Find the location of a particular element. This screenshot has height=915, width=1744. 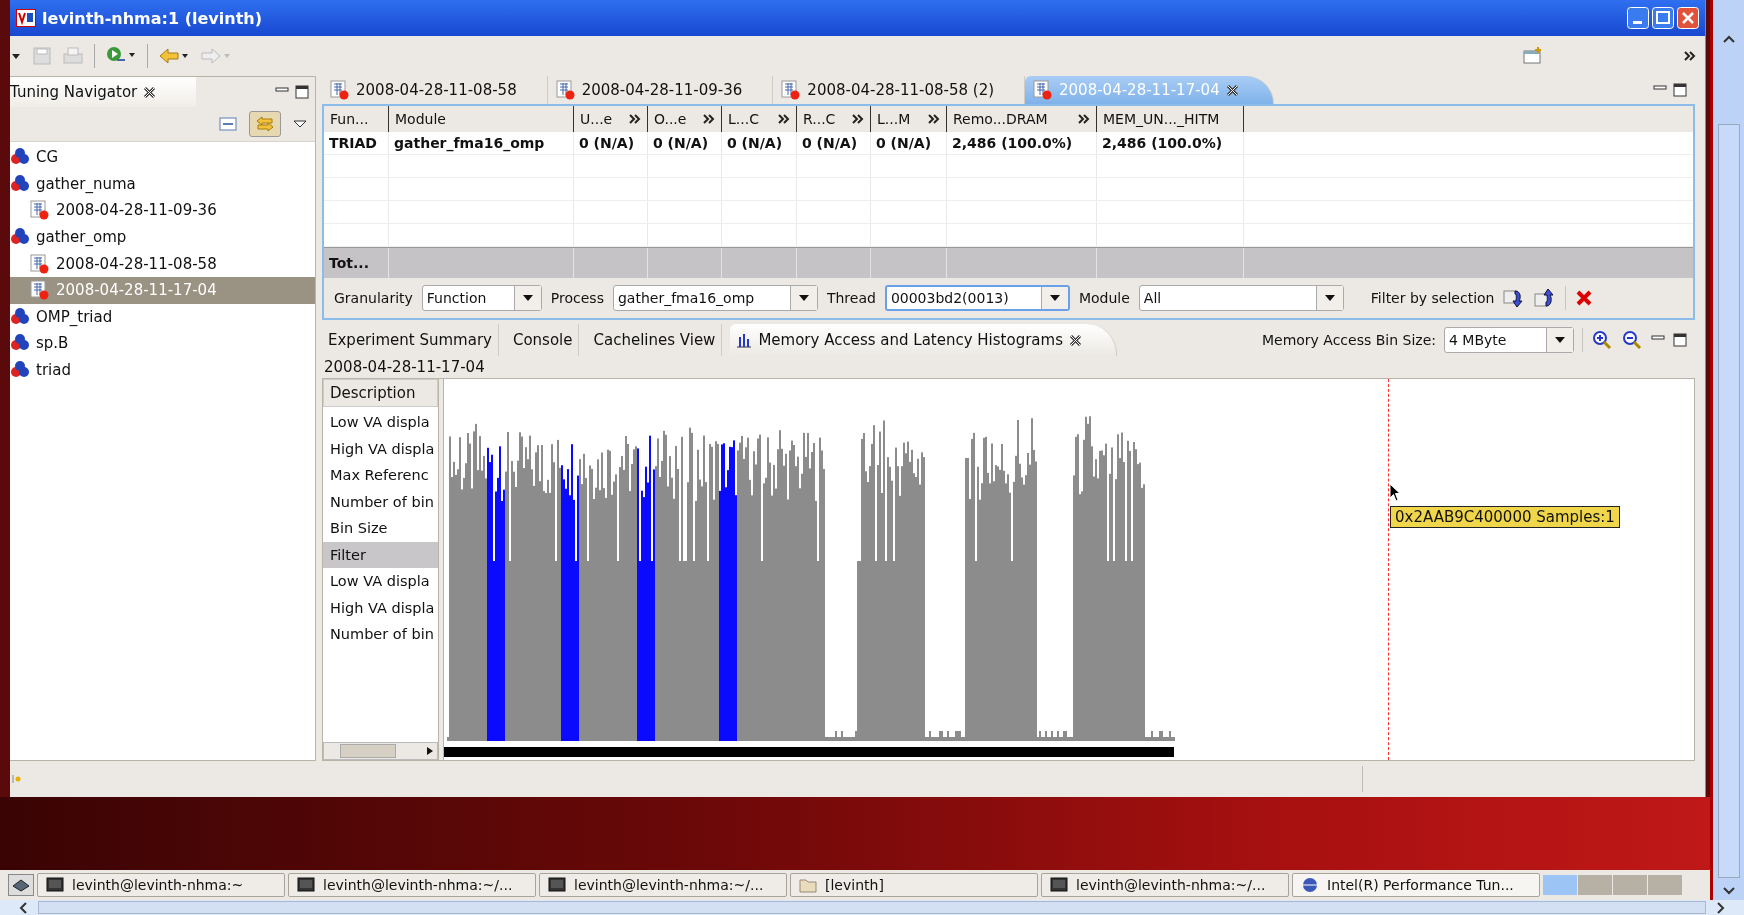

column-header: MEM_UN..._HITM is located at coordinates (1170, 119).